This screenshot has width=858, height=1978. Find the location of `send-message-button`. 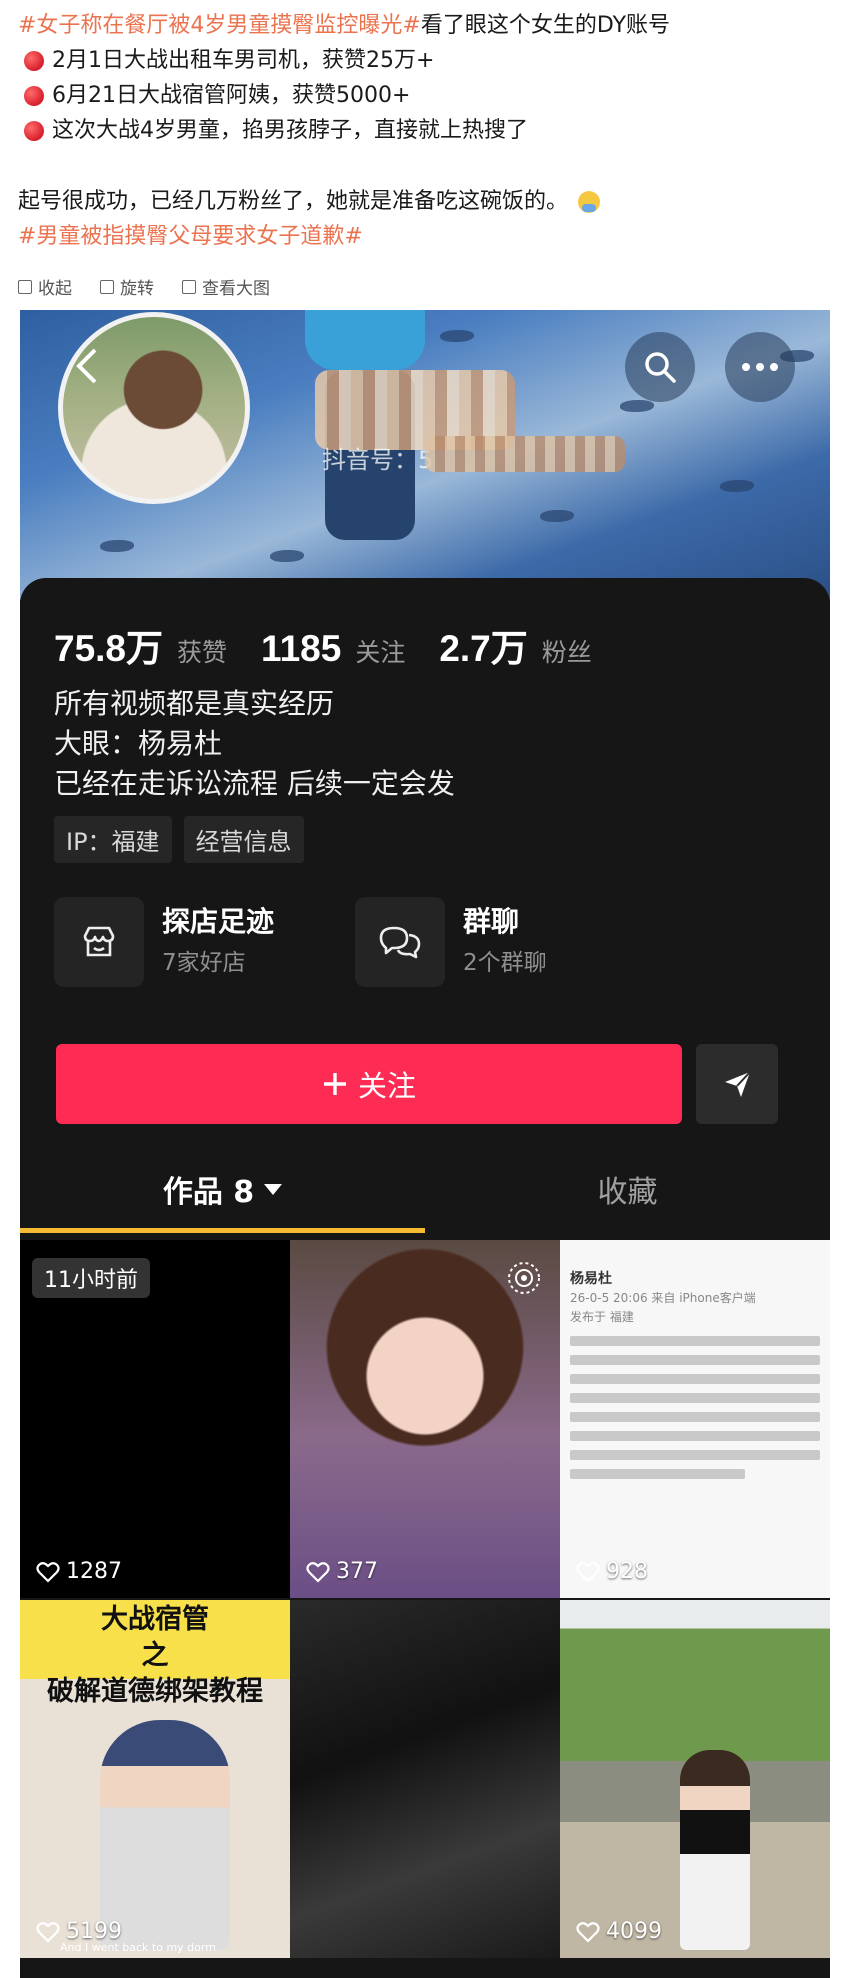

send-message-button is located at coordinates (737, 1084).